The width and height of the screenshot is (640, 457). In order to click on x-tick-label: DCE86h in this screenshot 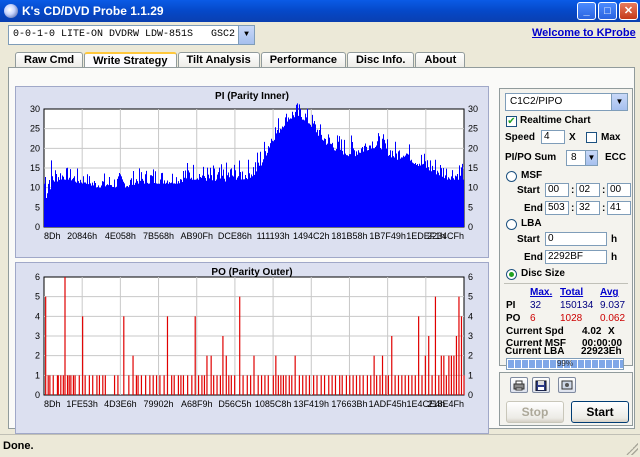, I will do `click(235, 236)`.